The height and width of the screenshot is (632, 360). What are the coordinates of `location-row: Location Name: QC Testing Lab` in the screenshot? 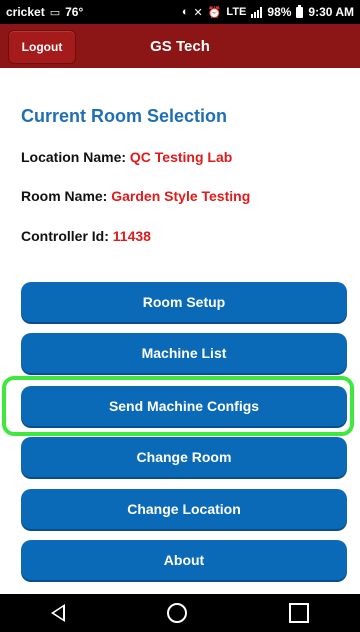 It's located at (126, 157).